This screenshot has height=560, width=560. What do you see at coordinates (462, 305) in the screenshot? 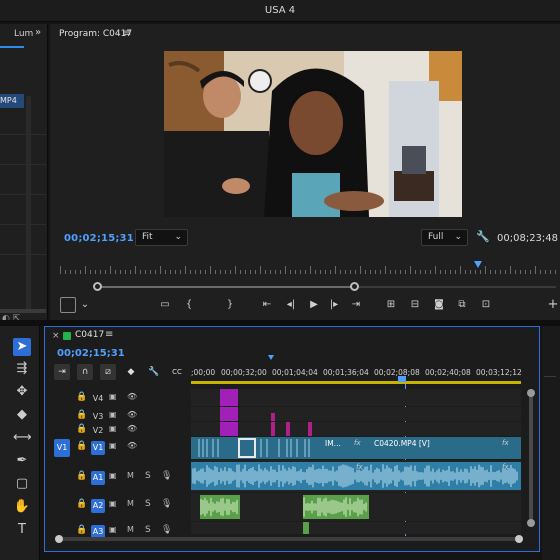
I see `comparison-view-icon: ⧉` at bounding box center [462, 305].